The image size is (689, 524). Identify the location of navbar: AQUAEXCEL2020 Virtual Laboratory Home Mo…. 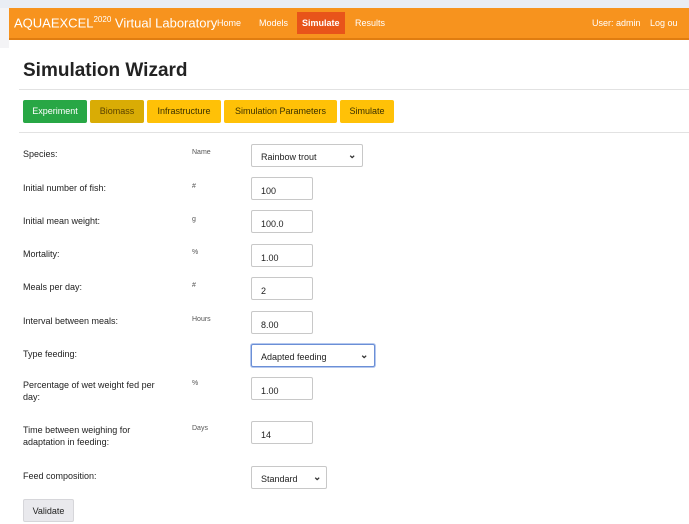
(349, 24).